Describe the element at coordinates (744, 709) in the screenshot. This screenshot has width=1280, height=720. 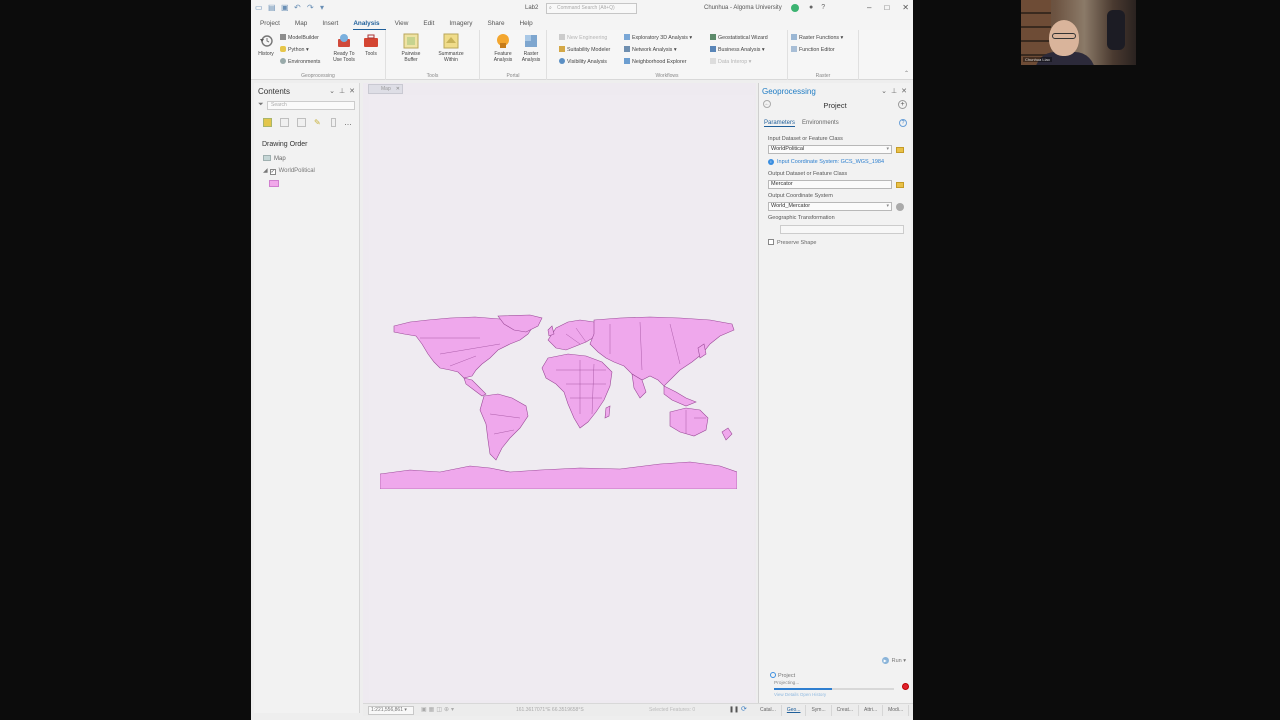
I see `refresh-icon: ⟳` at that location.